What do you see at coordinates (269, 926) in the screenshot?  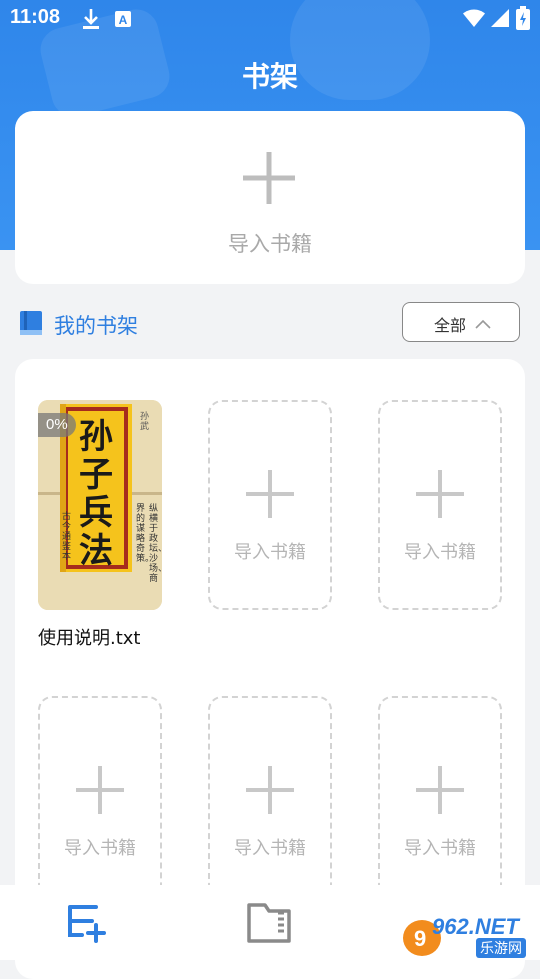 I see `folder-icon` at bounding box center [269, 926].